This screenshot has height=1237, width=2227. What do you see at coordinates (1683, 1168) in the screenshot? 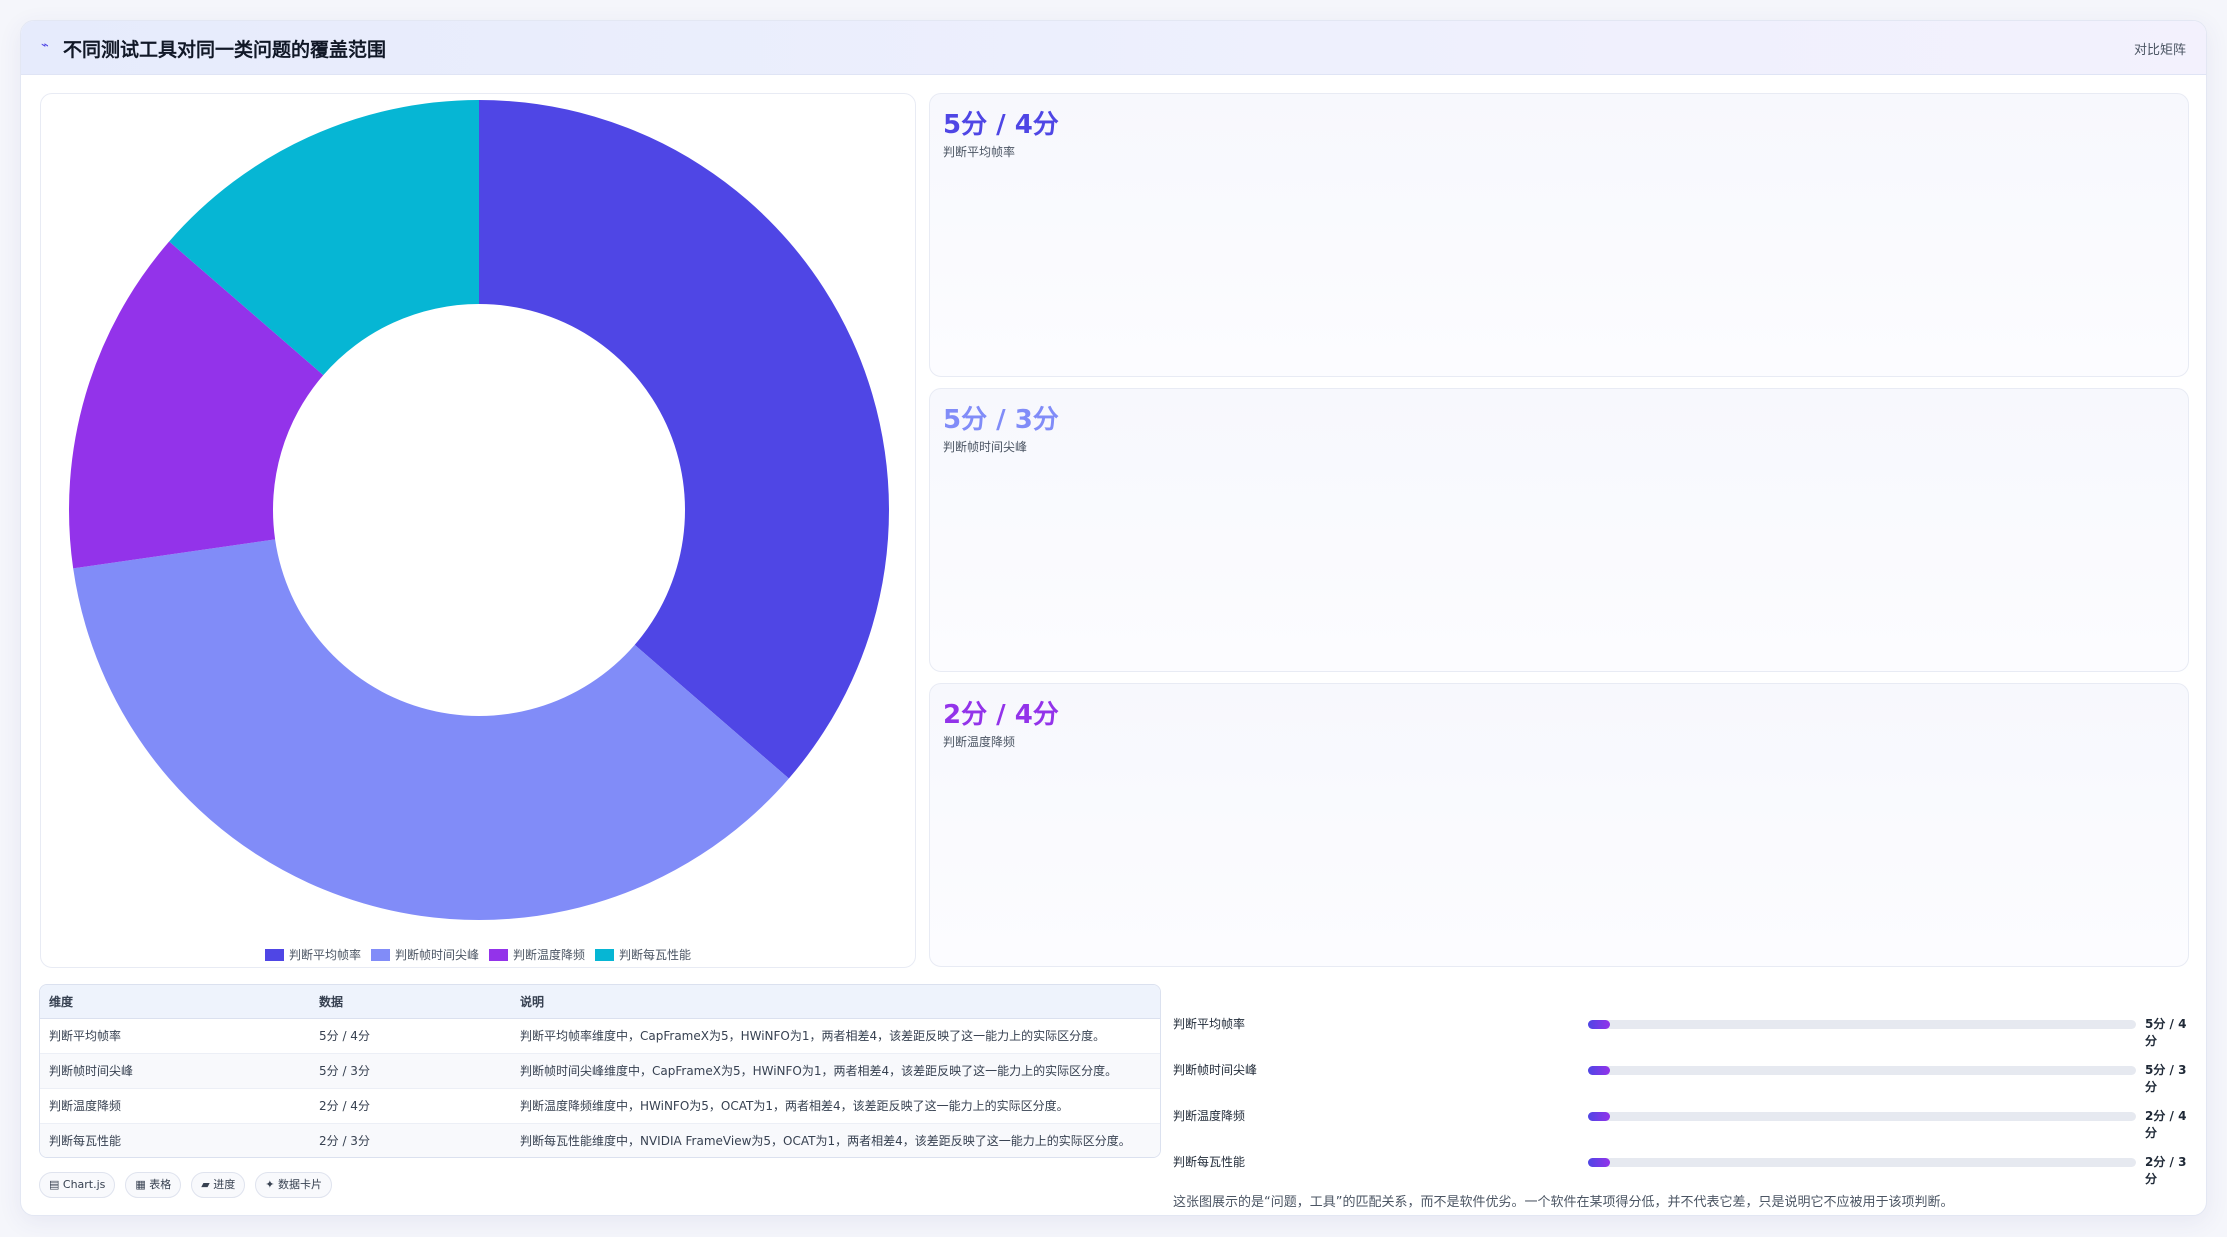
I see `progress-row: 判断每瓦性能 2分 / 3分` at bounding box center [1683, 1168].